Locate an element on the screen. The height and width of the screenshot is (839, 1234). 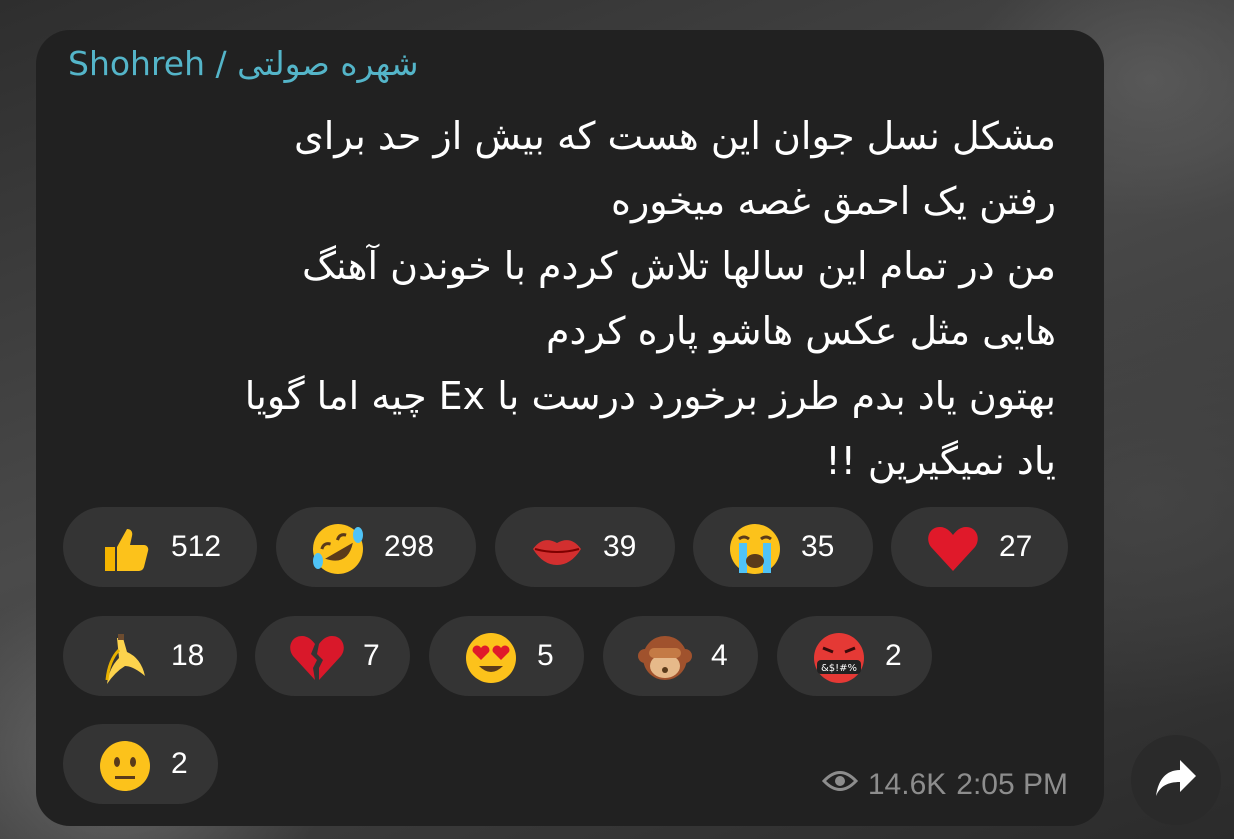
view-count: 14.6K is located at coordinates (907, 784).